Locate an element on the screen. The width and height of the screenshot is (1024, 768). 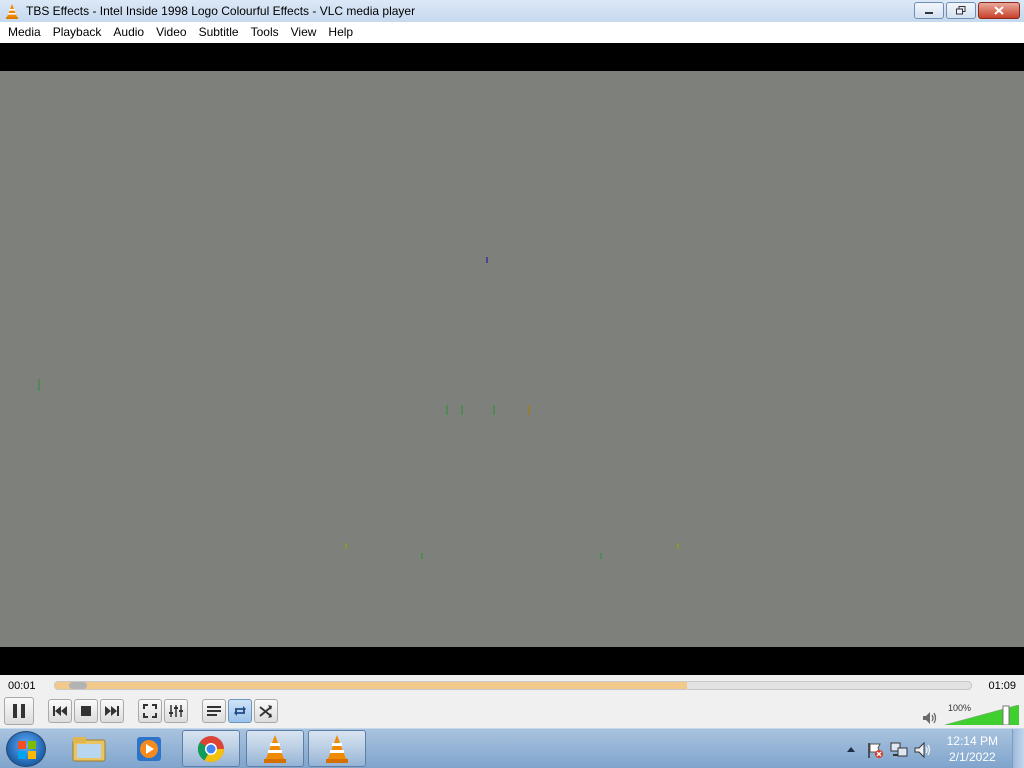
elapsed-time: 00:01 is located at coordinates (22, 686).